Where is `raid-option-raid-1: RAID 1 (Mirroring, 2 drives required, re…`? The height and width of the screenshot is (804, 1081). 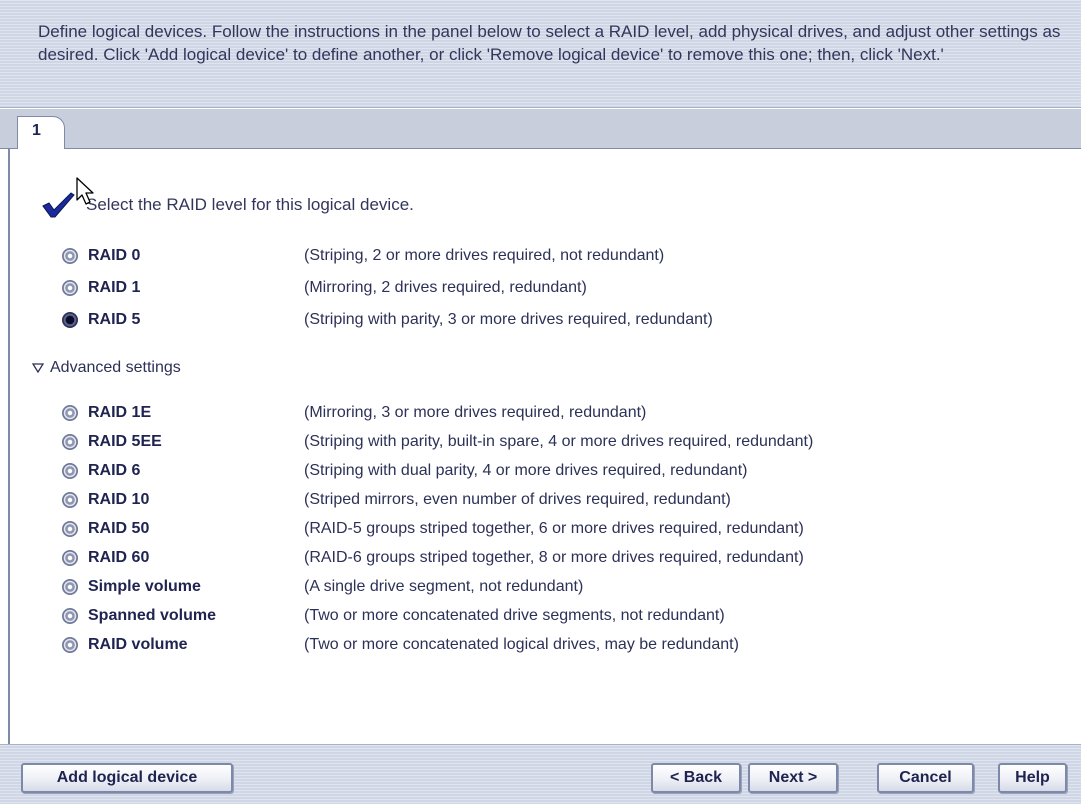 raid-option-raid-1: RAID 1 (Mirroring, 2 drives required, re… is located at coordinates (324, 288).